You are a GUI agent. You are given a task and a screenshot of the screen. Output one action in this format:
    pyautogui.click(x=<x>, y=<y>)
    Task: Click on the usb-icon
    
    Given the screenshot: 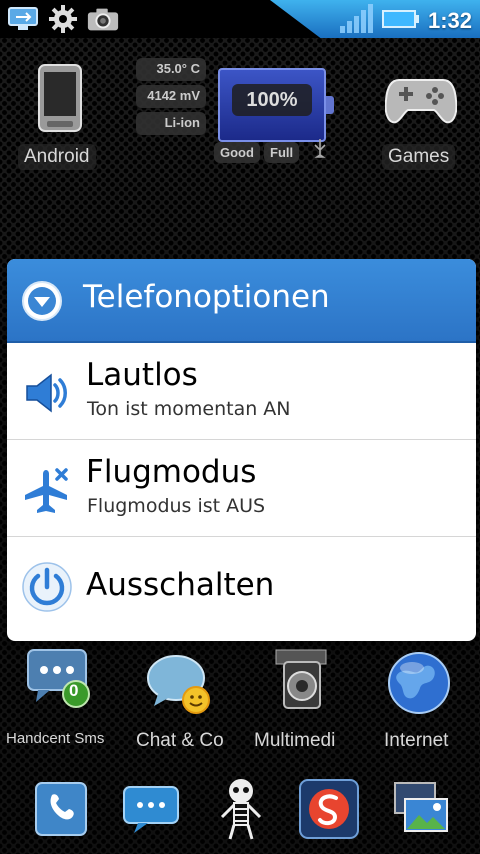 What is the action you would take?
    pyautogui.click(x=23, y=19)
    